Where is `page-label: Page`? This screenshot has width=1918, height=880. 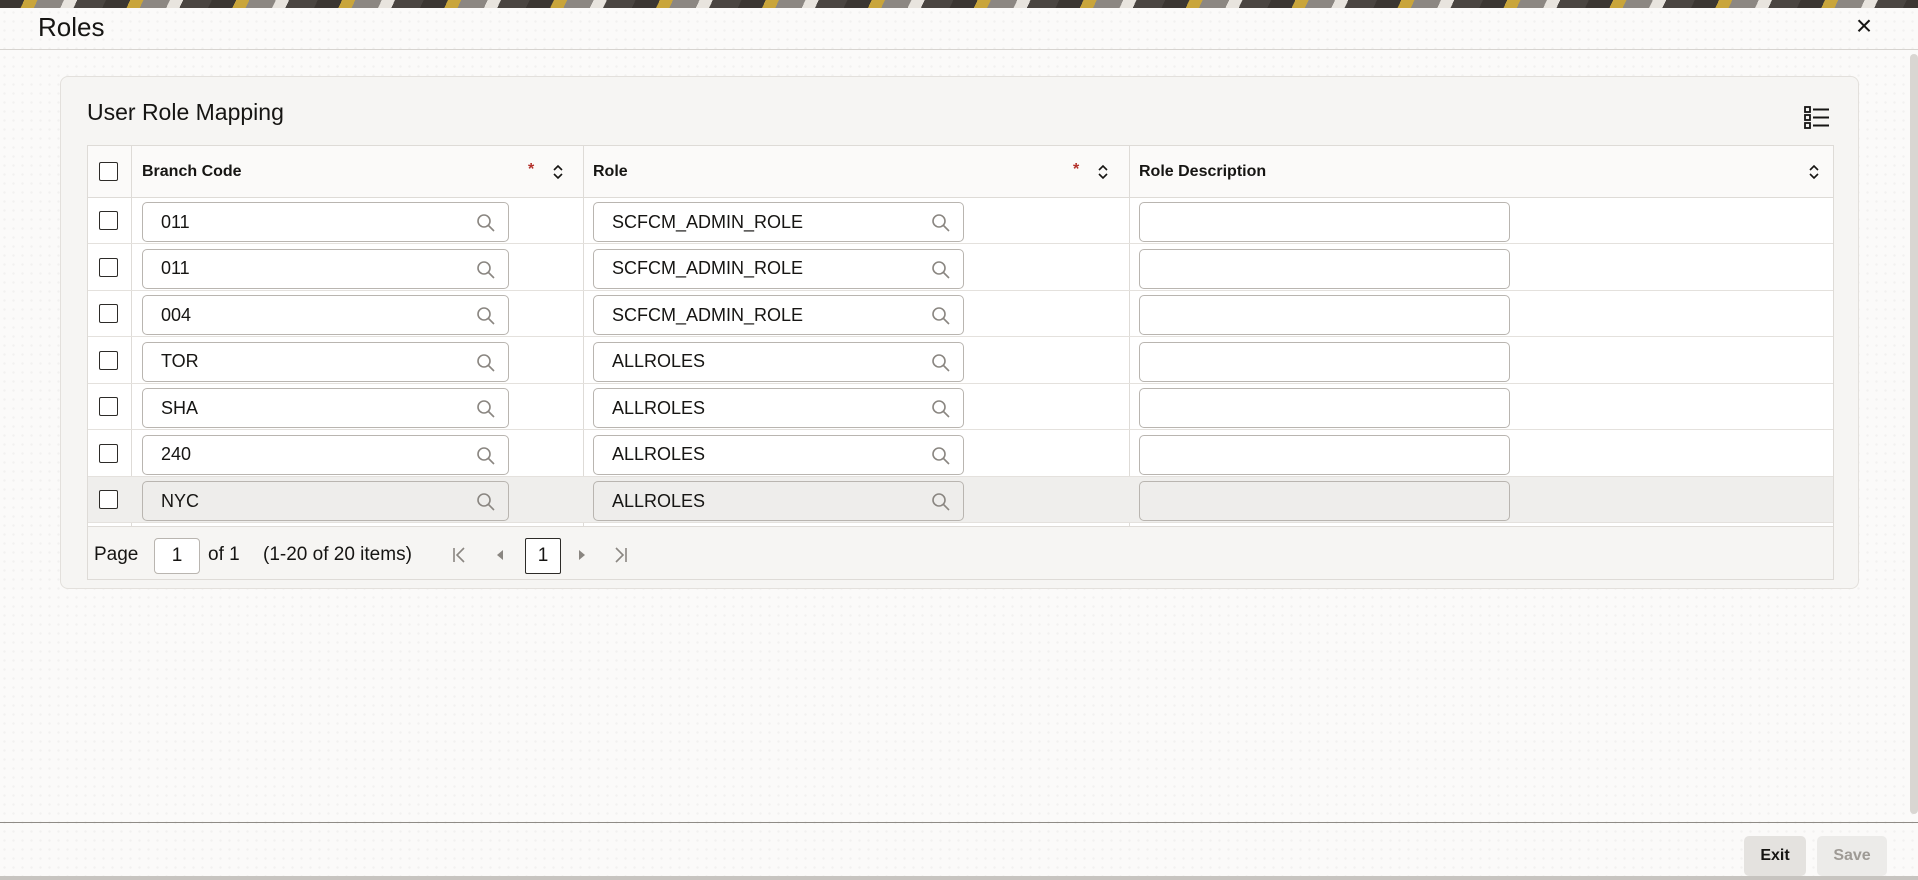
page-label: Page is located at coordinates (116, 554).